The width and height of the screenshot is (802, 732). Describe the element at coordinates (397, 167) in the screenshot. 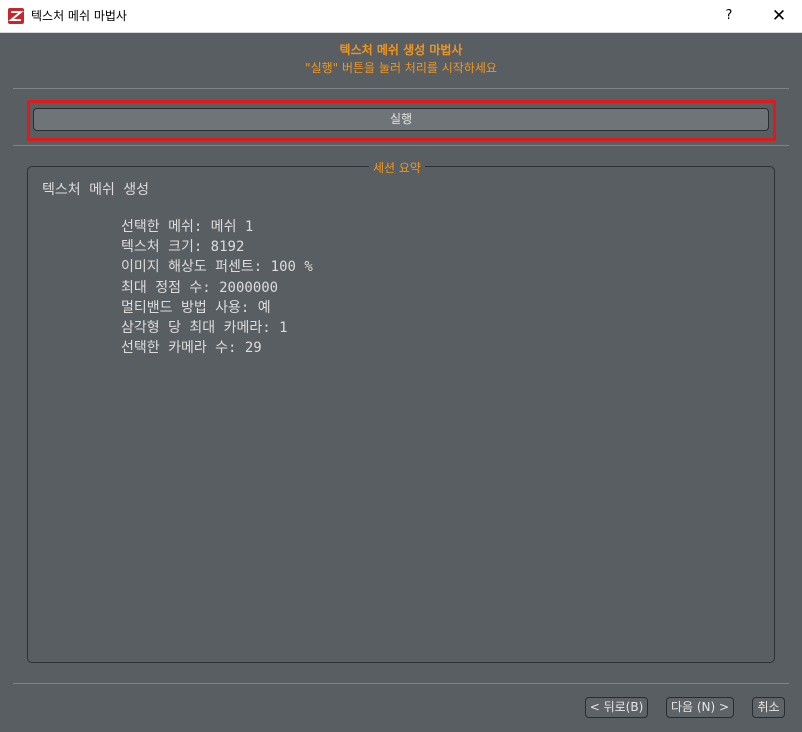

I see `session-summary-legend: 세션 요약` at that location.